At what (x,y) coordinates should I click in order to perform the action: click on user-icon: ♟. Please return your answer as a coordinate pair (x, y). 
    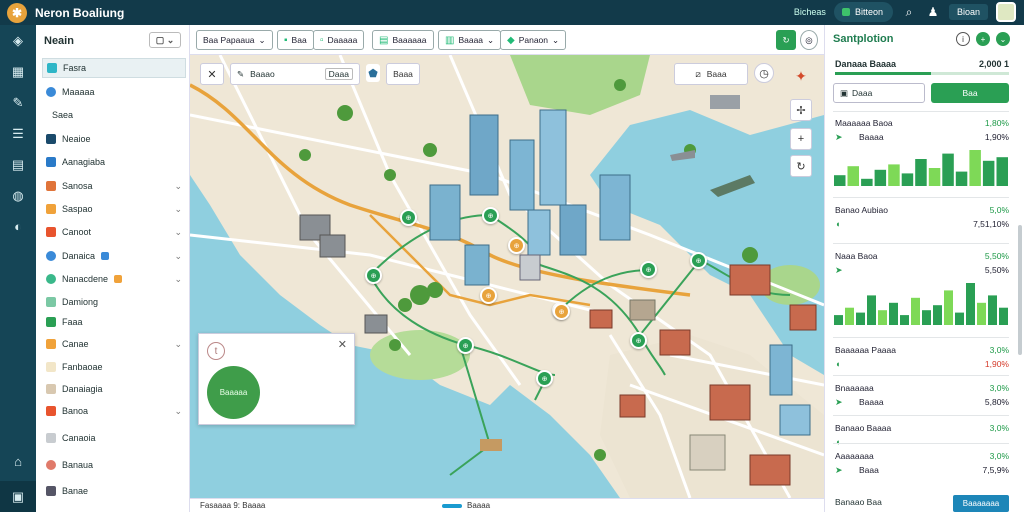
    Looking at the image, I should click on (933, 12).